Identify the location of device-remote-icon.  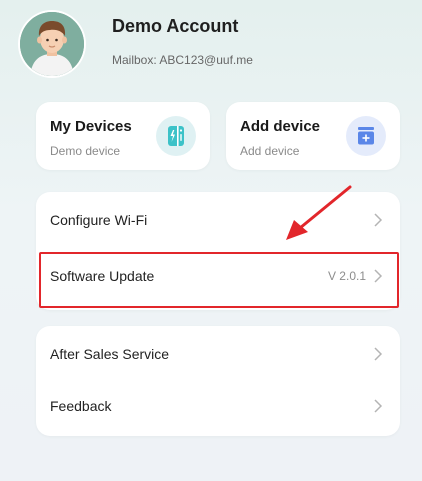
(176, 136).